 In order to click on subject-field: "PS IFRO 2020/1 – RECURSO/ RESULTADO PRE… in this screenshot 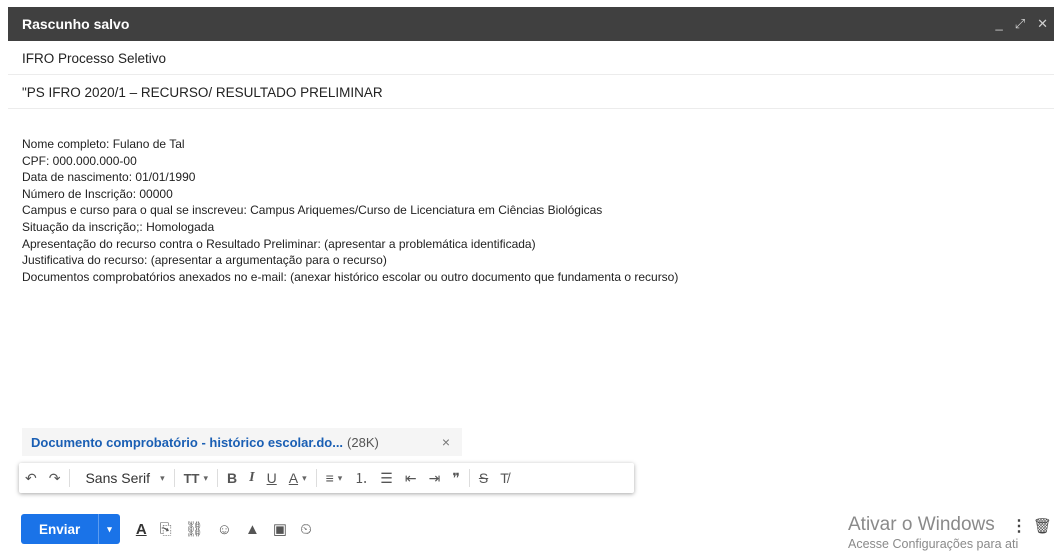, I will do `click(531, 92)`.